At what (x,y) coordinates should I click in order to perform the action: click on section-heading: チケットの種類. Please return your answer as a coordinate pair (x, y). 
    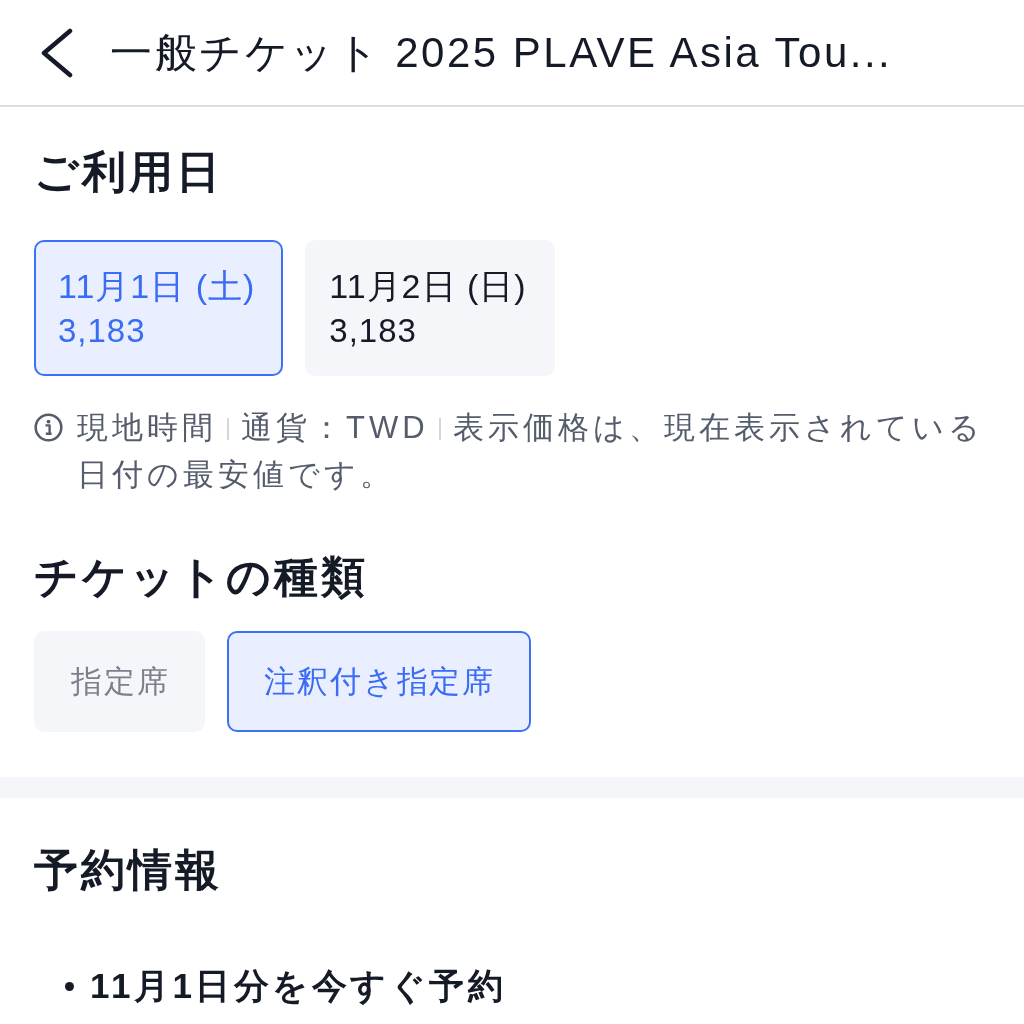
    Looking at the image, I should click on (201, 577).